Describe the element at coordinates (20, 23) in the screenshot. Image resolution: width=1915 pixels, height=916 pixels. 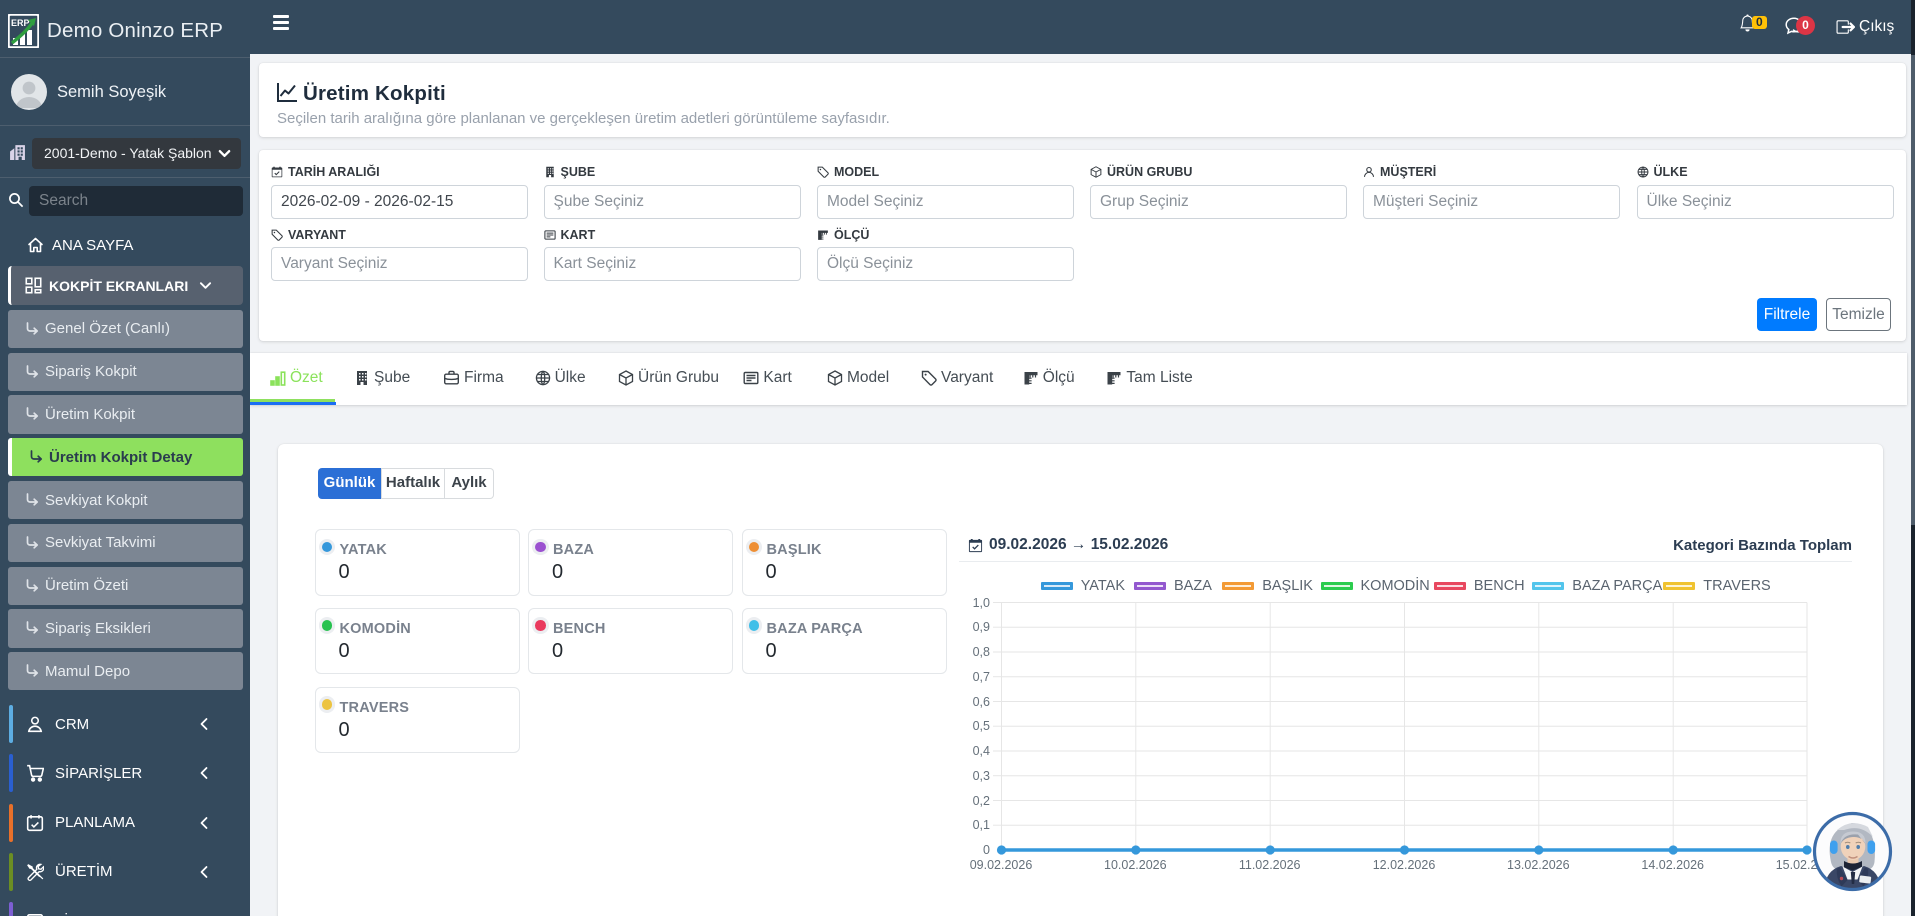
I see `svg-text: ERP` at that location.